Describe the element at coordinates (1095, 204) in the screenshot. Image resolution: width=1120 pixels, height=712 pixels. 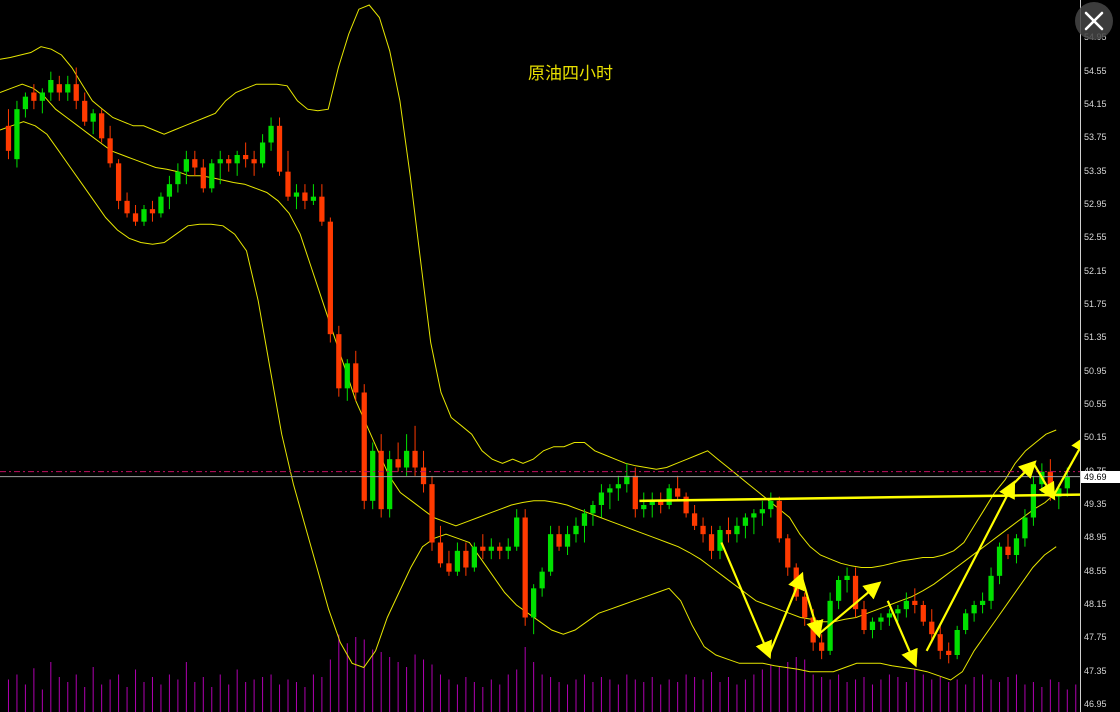
I see `y-tick-label: 52.95` at that location.